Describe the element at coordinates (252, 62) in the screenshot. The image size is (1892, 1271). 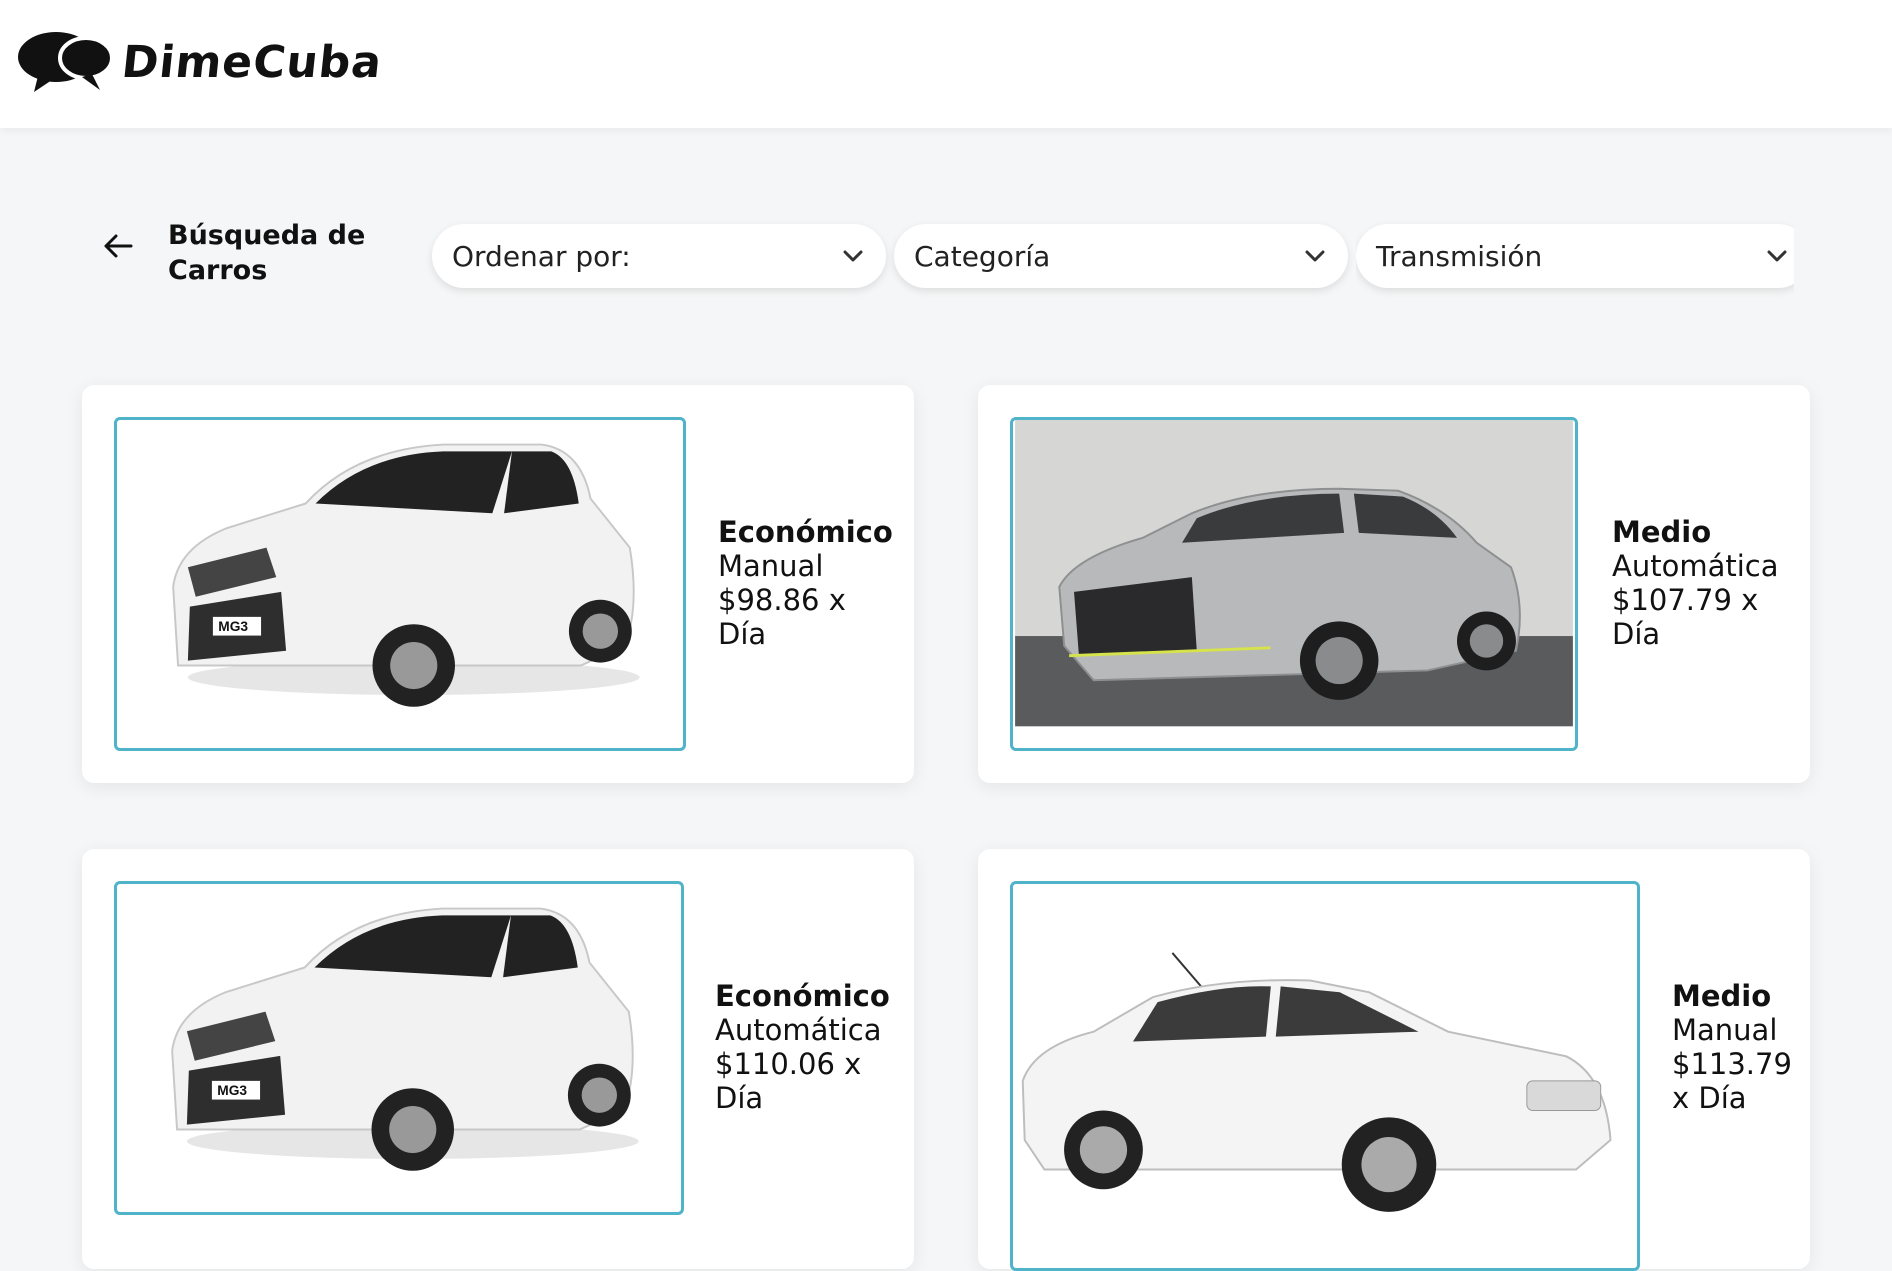
I see `brand-name: DimeCuba` at that location.